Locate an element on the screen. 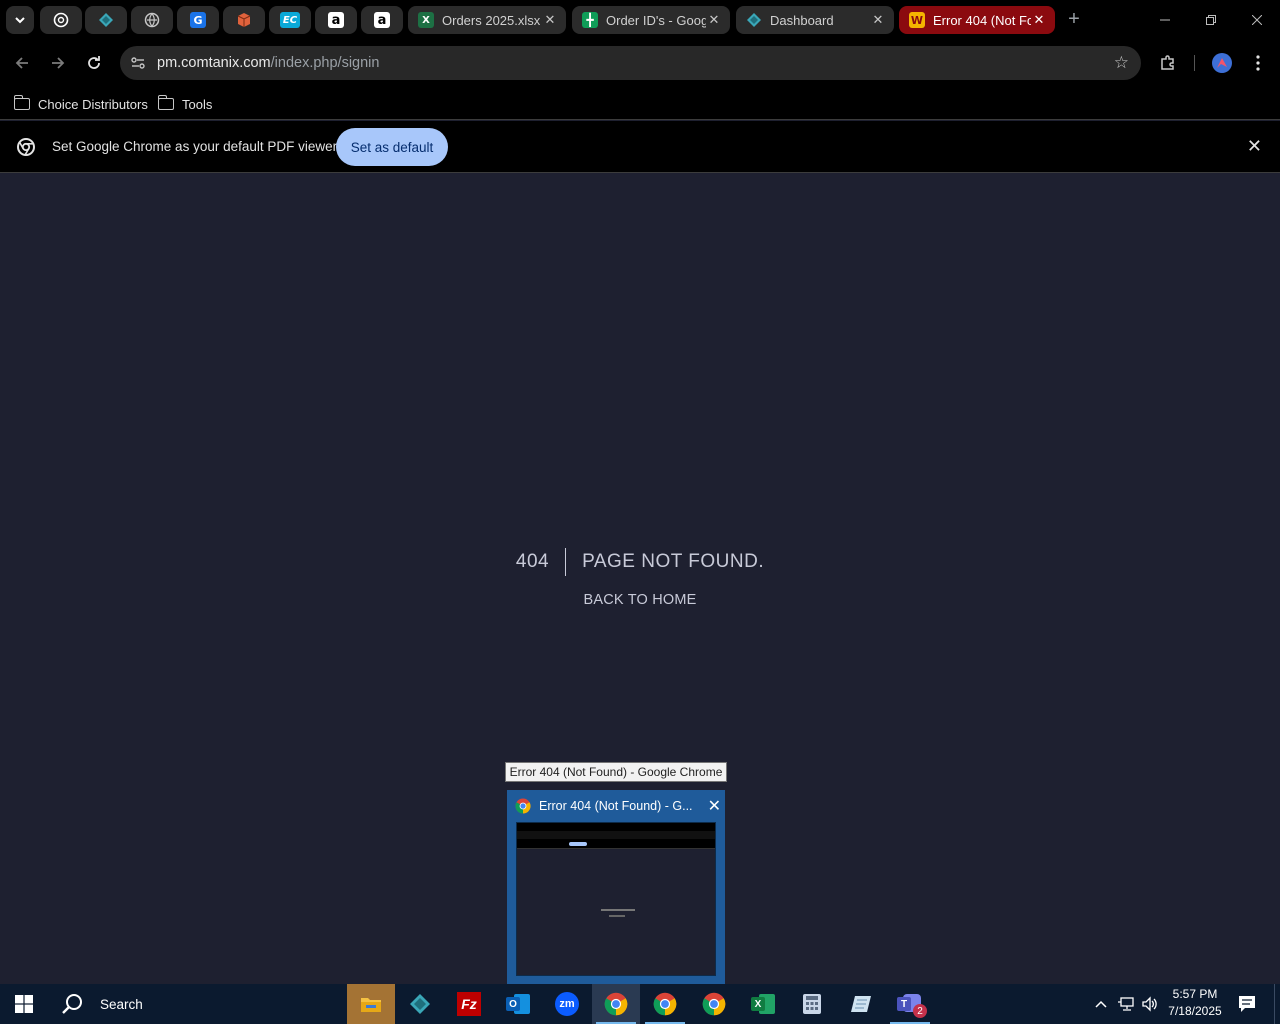 Image resolution: width=1280 pixels, height=1024 pixels. windows-taskbar: Search Fz O zm X T 2 5:57 PM 7/18/2025 is located at coordinates (640, 1004).